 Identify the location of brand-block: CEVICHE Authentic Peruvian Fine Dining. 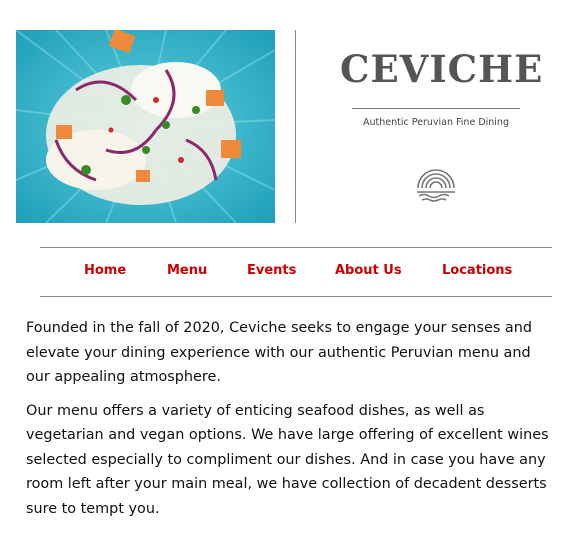
(442, 124).